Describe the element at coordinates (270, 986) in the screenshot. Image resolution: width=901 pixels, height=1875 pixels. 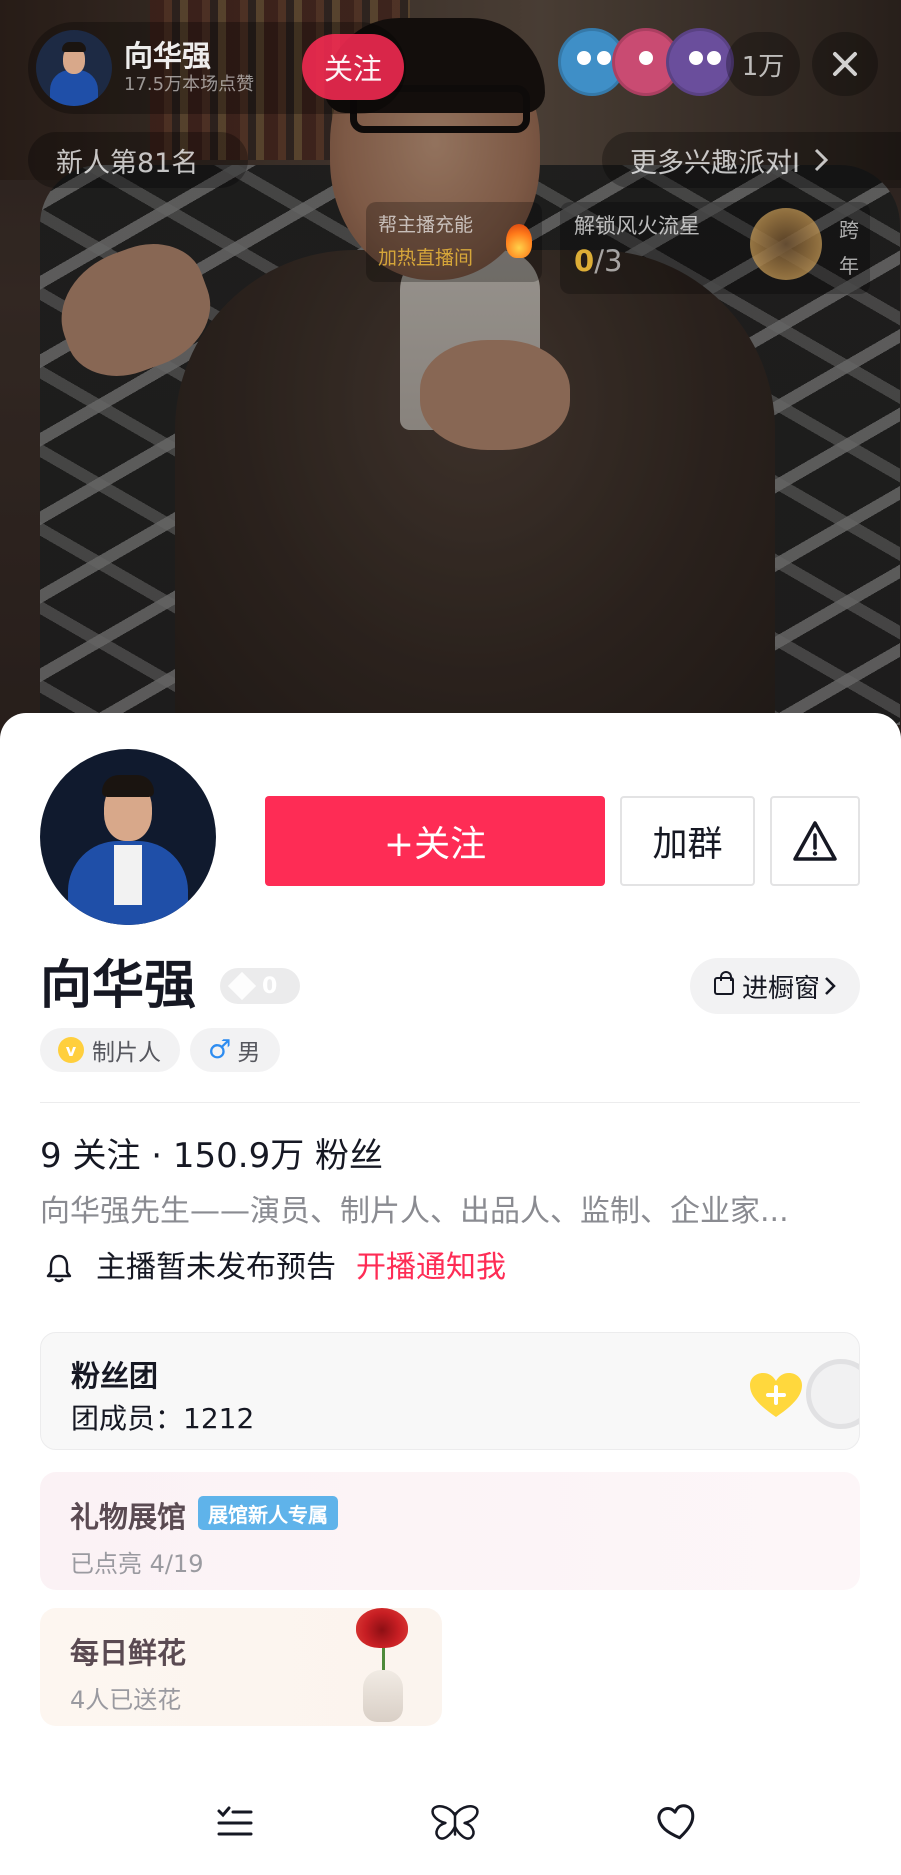
I see `level-value: 0` at that location.